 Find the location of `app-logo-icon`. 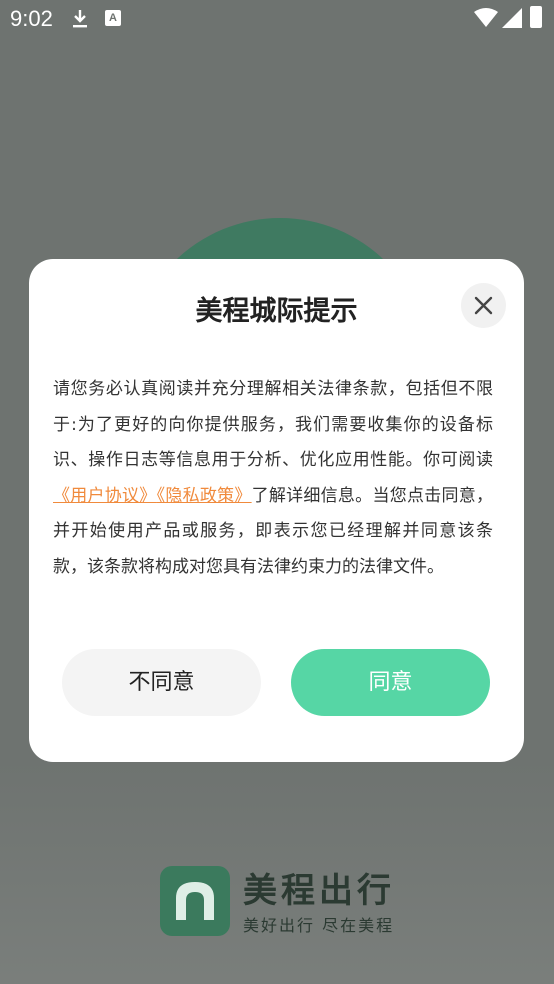

app-logo-icon is located at coordinates (195, 901).